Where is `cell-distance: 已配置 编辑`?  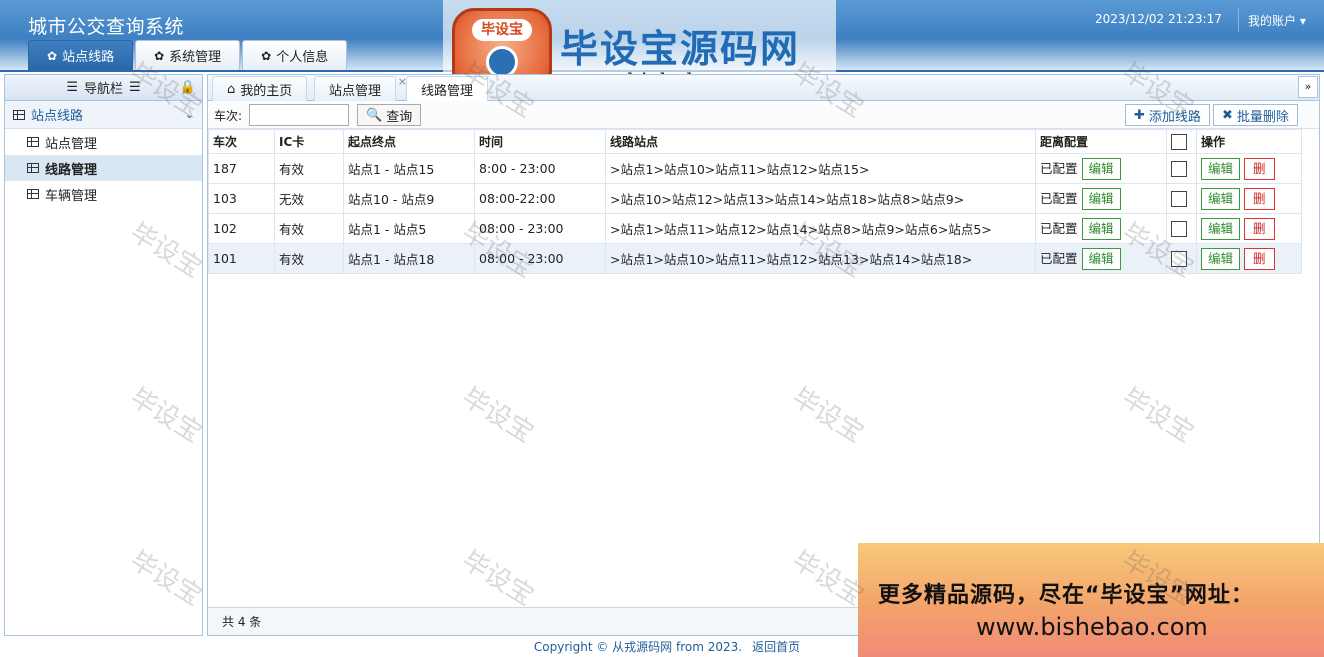
cell-distance: 已配置 编辑 is located at coordinates (1101, 228).